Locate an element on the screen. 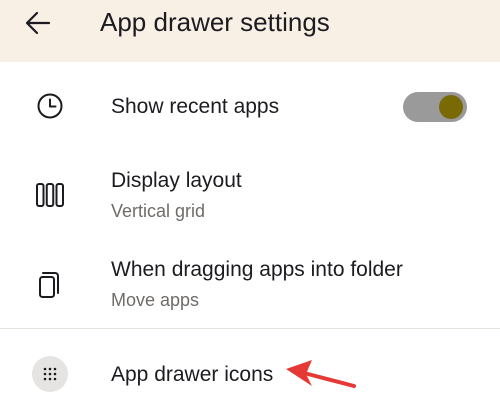  annotation-arrow-icon is located at coordinates (321, 374).